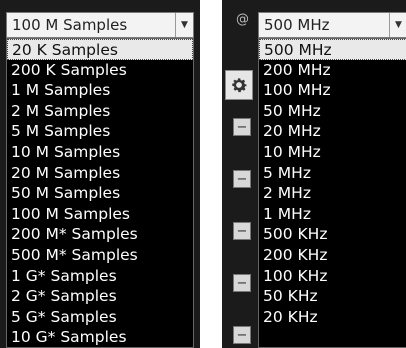 The image size is (406, 348). What do you see at coordinates (332, 255) in the screenshot?
I see `rate-option: 200 KHz` at bounding box center [332, 255].